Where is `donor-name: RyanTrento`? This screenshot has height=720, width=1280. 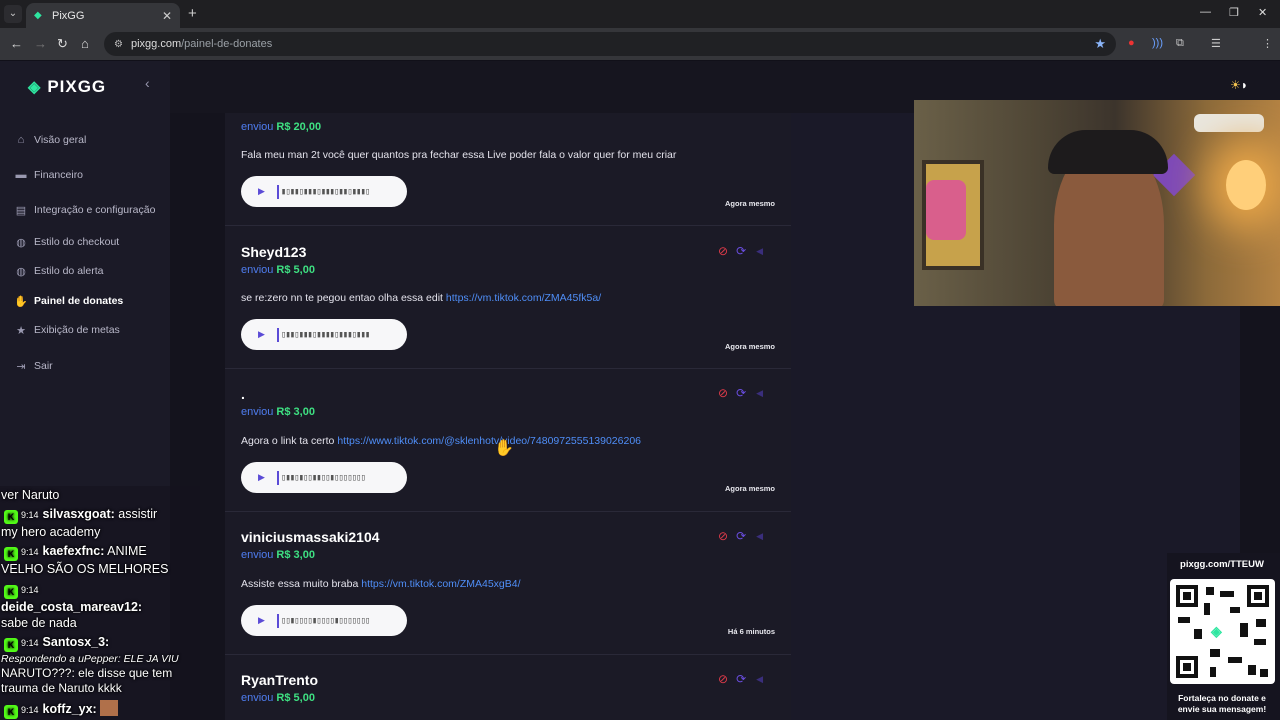 donor-name: RyanTrento is located at coordinates (280, 680).